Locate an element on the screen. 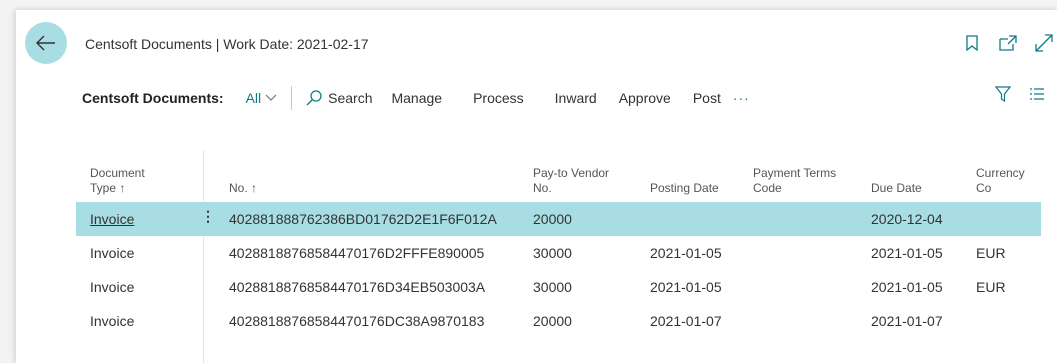  list-view-icon is located at coordinates (1037, 95).